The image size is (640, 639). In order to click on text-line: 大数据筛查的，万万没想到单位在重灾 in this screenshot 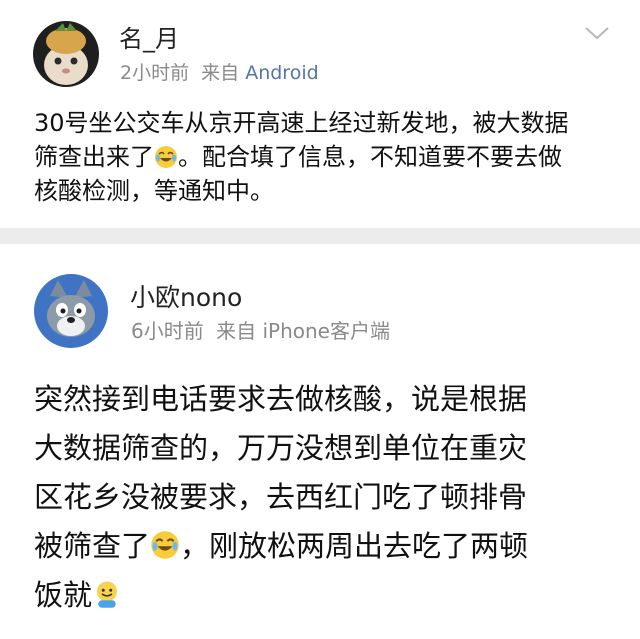, I will do `click(281, 448)`.